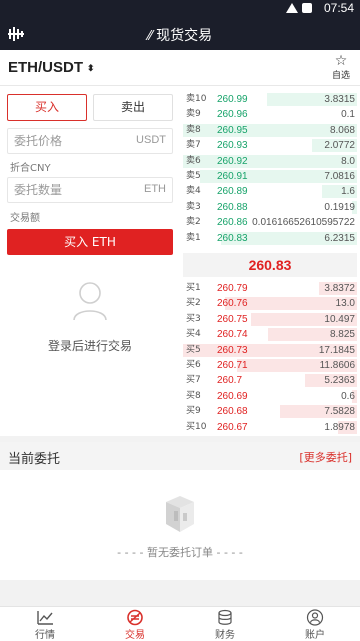 The height and width of the screenshot is (641, 360). What do you see at coordinates (91, 67) in the screenshot?
I see `sort-caret-icon: ⬍` at bounding box center [91, 67].